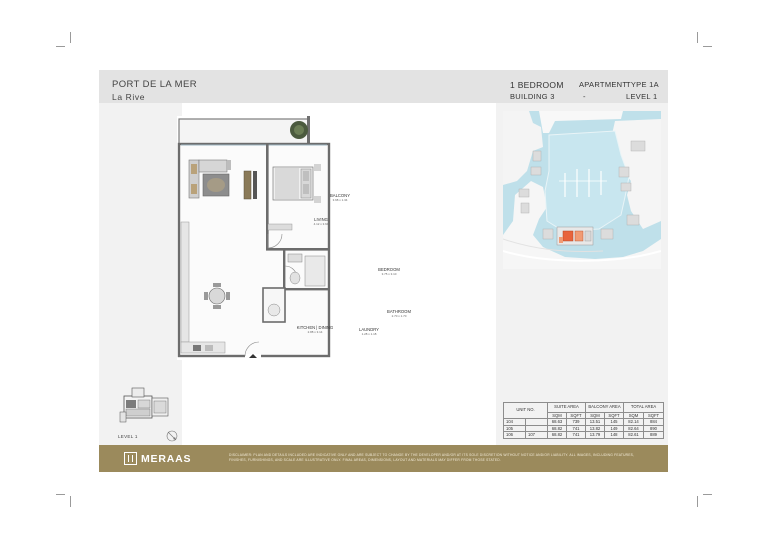 The height and width of the screenshot is (542, 768). What do you see at coordinates (584, 96) in the screenshot?
I see `dash-label: -` at bounding box center [584, 96].